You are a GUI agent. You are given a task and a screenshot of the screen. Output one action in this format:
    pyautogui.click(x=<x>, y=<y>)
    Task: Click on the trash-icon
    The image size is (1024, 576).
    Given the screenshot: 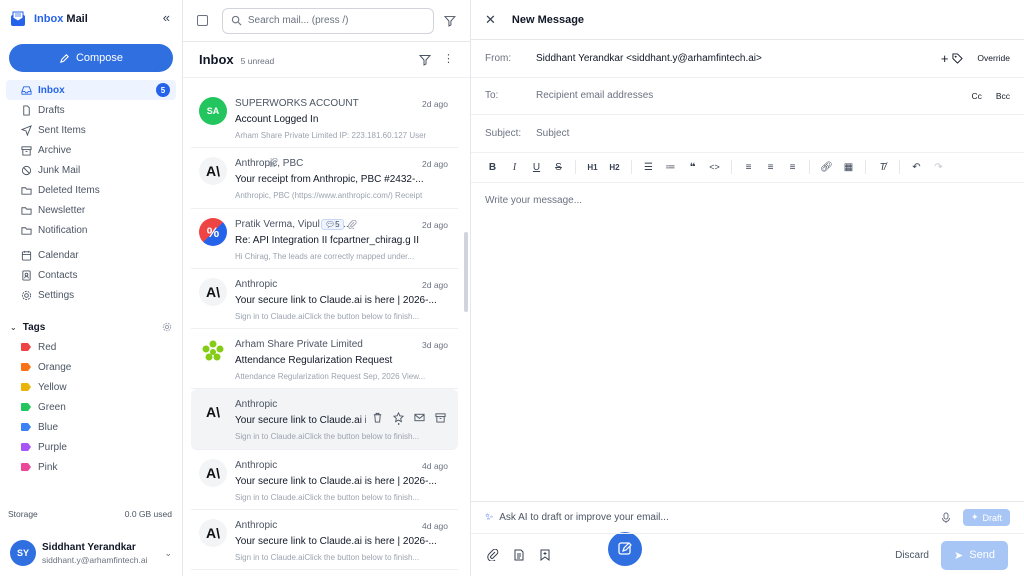 What is the action you would take?
    pyautogui.click(x=377, y=418)
    